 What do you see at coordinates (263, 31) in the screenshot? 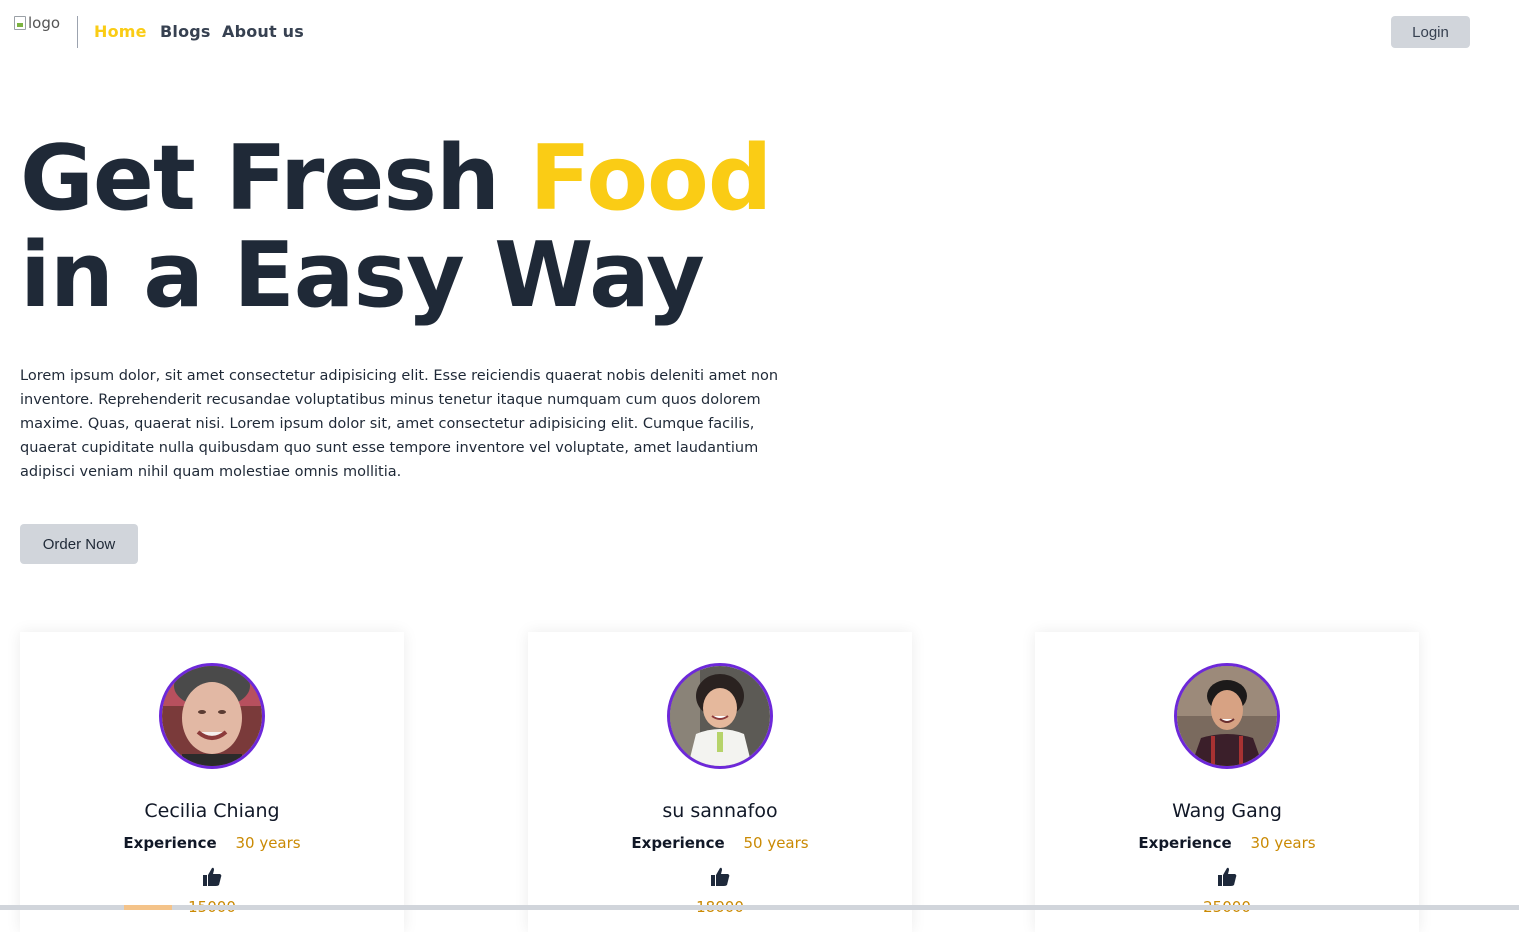
I see `nav-link-about-us: About us` at bounding box center [263, 31].